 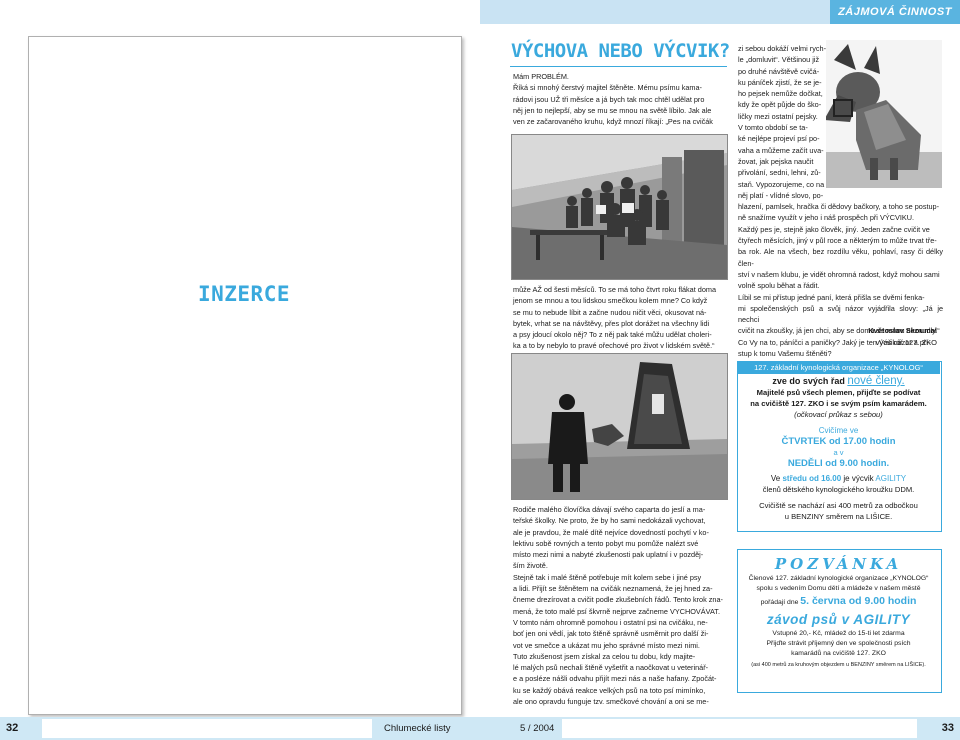 What do you see at coordinates (779, 286) in the screenshot?
I see `text-line: volně spolu běhat a řádit.` at bounding box center [779, 286].